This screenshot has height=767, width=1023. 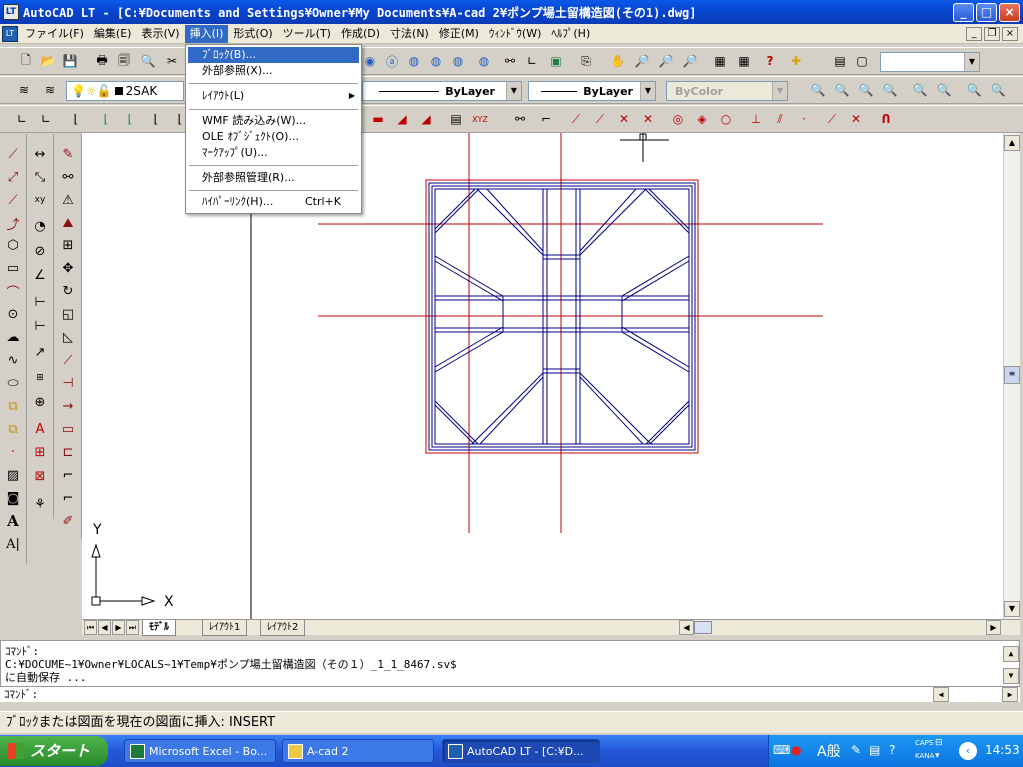 What do you see at coordinates (592, 91) in the screenshot?
I see `lineweight-combo: ByLayer ▼` at bounding box center [592, 91].